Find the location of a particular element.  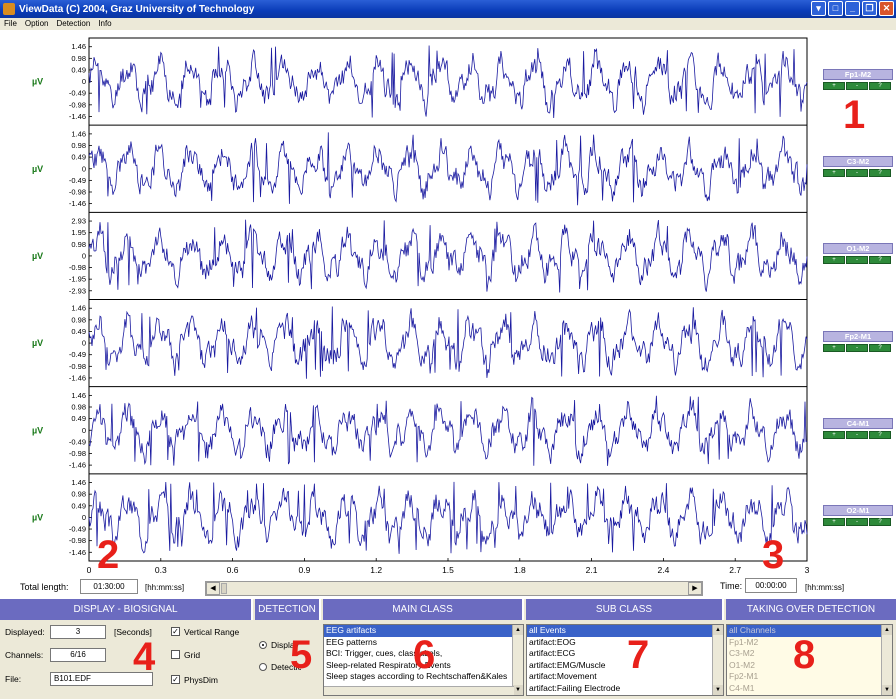

vertical-range-label: Vertical Range is located at coordinates (212, 632).